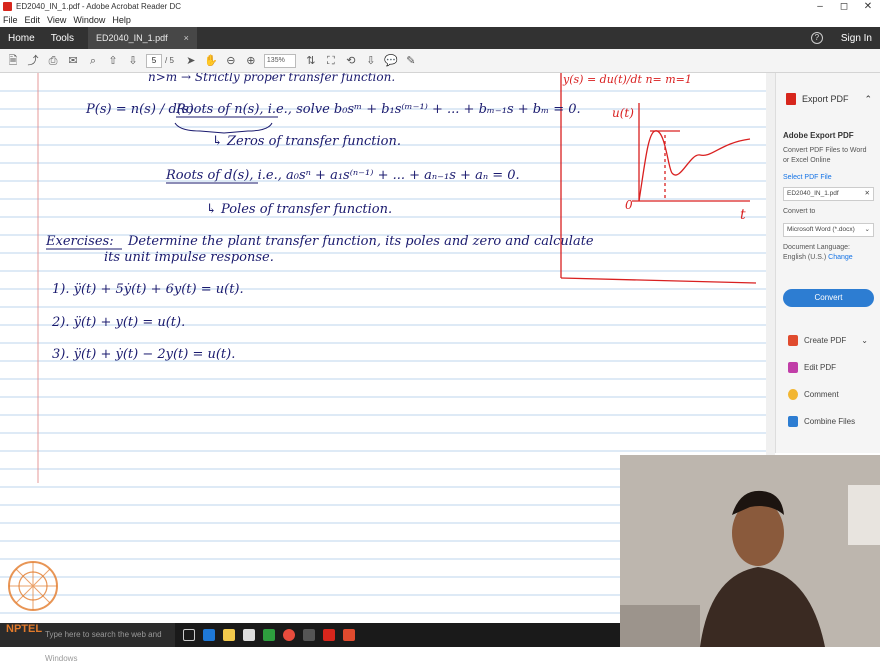 The width and height of the screenshot is (880, 671). What do you see at coordinates (24, 629) in the screenshot?
I see `nptel-label: NPTEL` at bounding box center [24, 629].